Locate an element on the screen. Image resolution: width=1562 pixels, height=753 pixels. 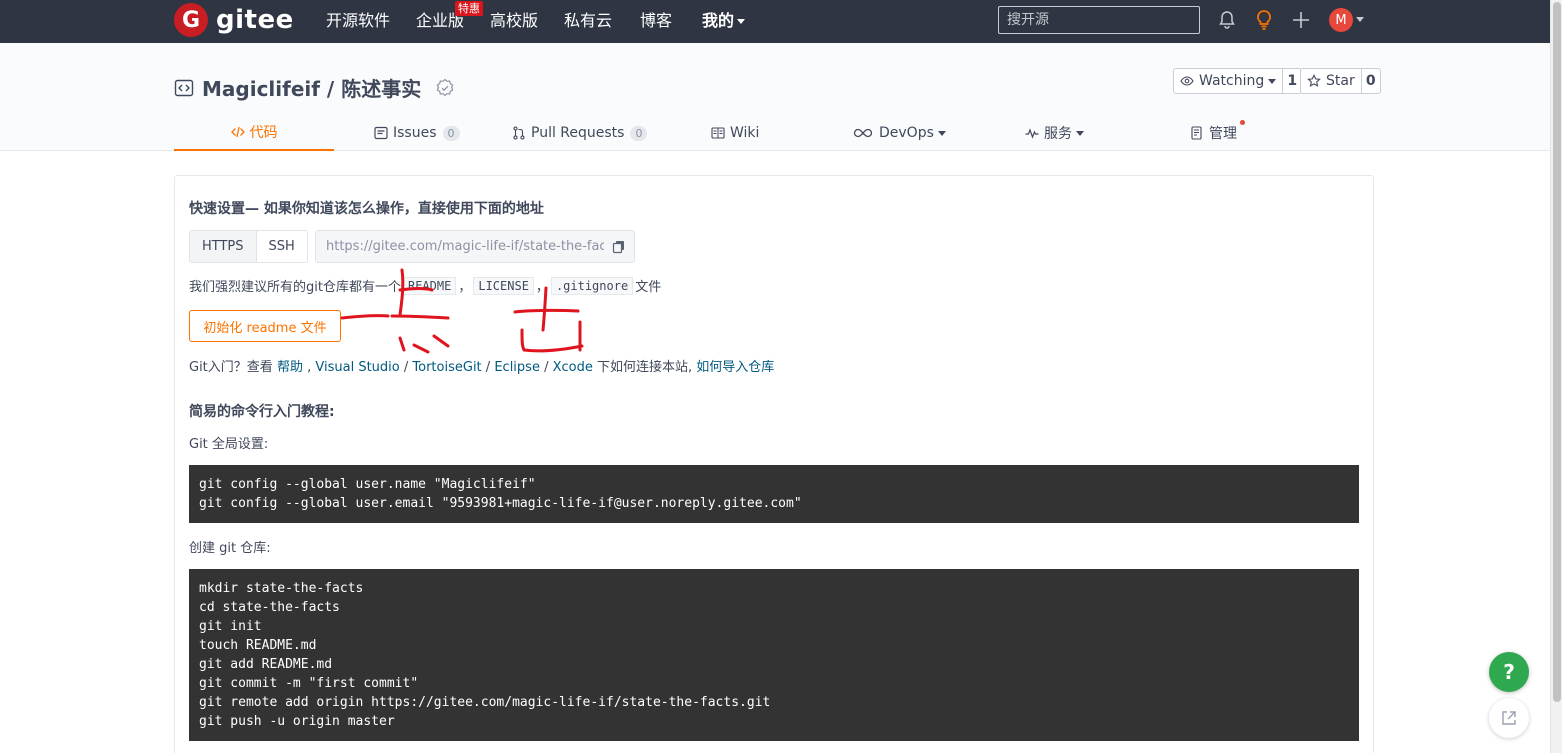
init-readme-button: 初始化 readme 文件 is located at coordinates (265, 326).